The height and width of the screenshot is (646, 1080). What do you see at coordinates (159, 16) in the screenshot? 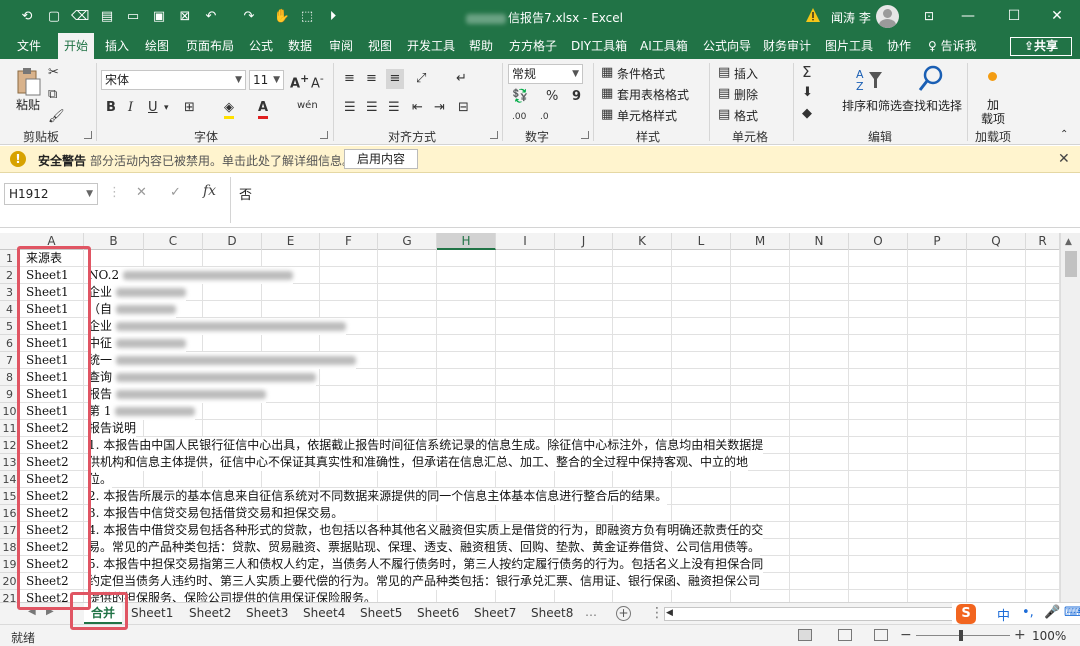
I see `save-icon: ▣` at bounding box center [159, 16].